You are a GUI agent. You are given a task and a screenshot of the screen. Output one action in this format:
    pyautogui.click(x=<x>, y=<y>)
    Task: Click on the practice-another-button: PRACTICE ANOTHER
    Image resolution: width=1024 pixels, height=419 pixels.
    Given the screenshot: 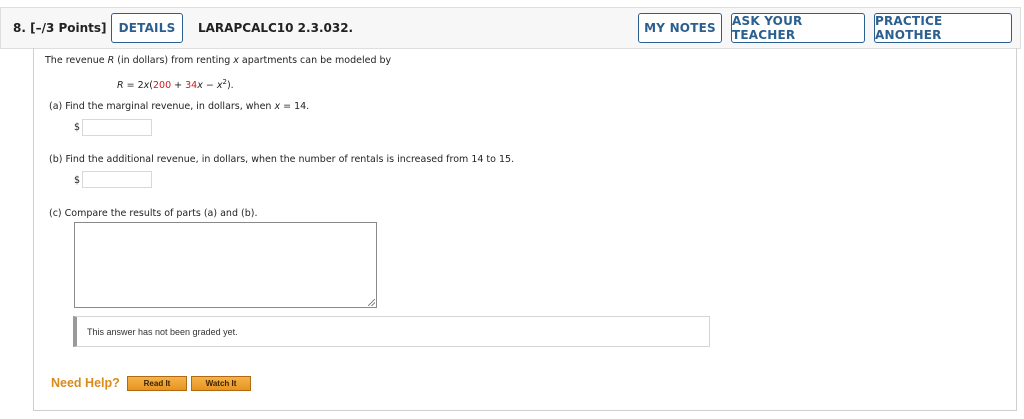 What is the action you would take?
    pyautogui.click(x=943, y=28)
    